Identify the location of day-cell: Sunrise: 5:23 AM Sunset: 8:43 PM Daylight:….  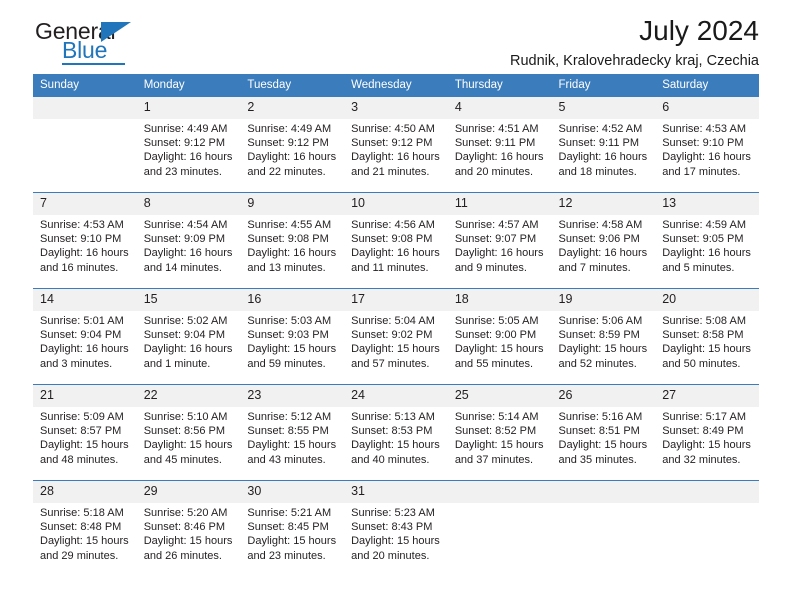
(396, 534).